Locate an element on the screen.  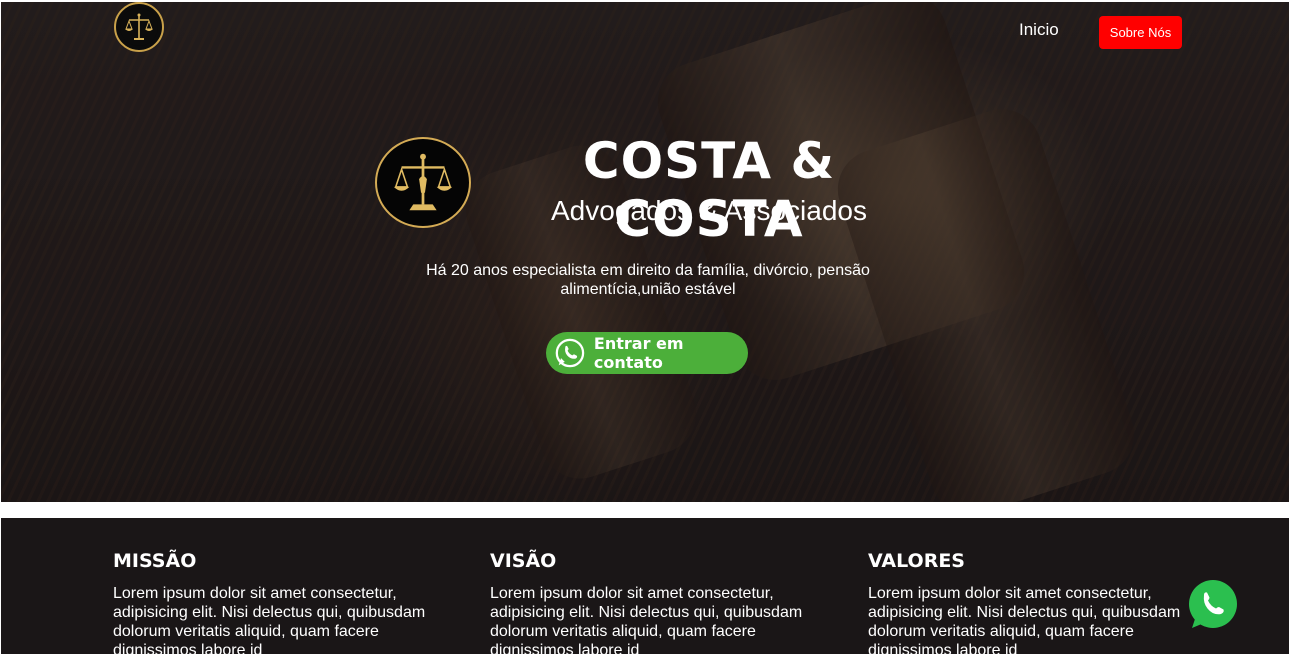
brand-subtitle: Advogados & Associados is located at coordinates (709, 210).